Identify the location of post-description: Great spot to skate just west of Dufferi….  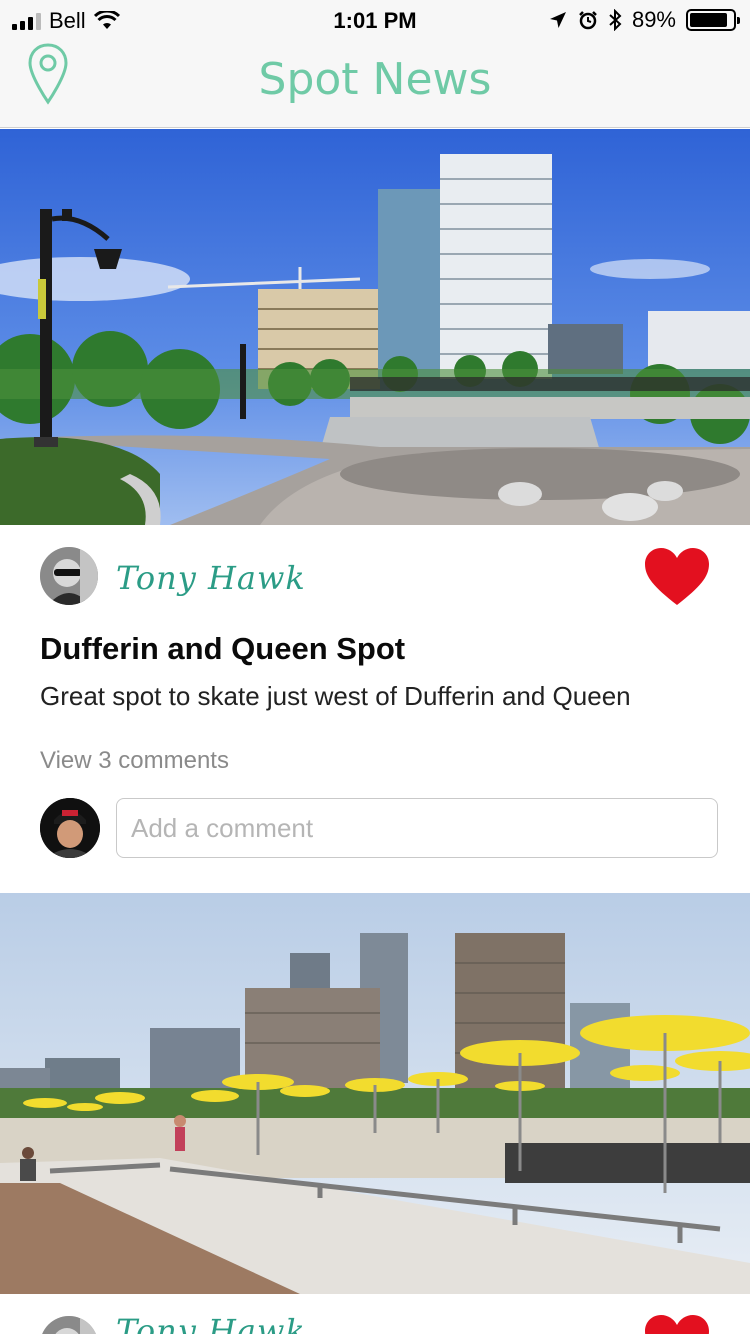
(335, 696).